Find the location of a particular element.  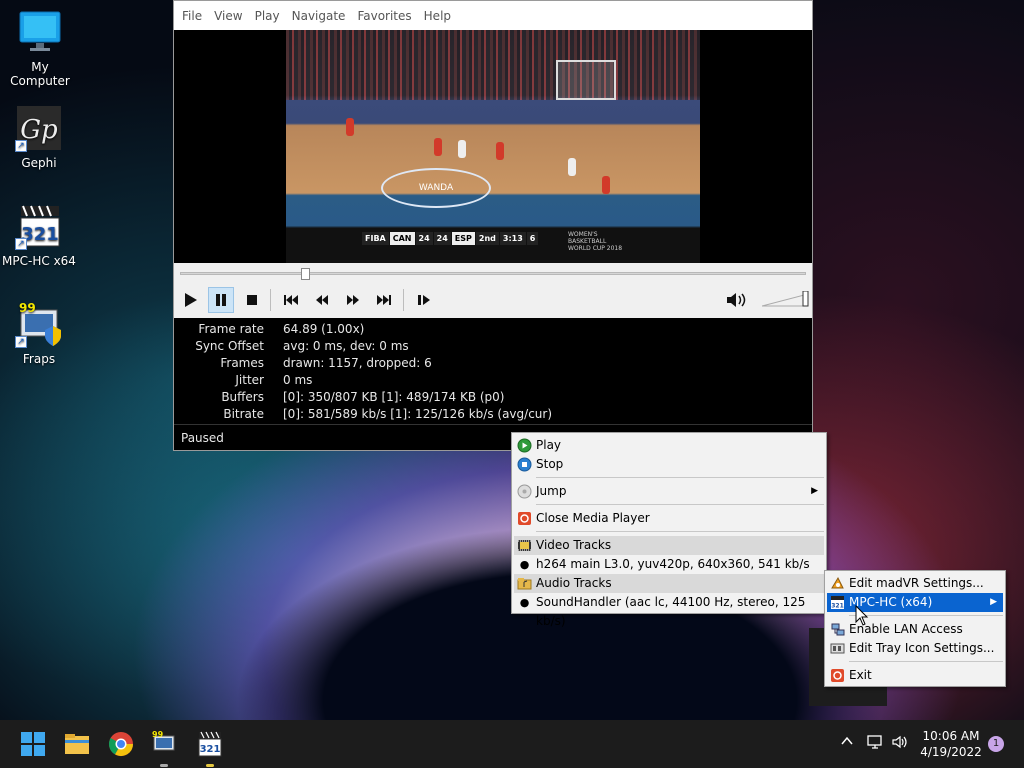

previous-button is located at coordinates (291, 300).